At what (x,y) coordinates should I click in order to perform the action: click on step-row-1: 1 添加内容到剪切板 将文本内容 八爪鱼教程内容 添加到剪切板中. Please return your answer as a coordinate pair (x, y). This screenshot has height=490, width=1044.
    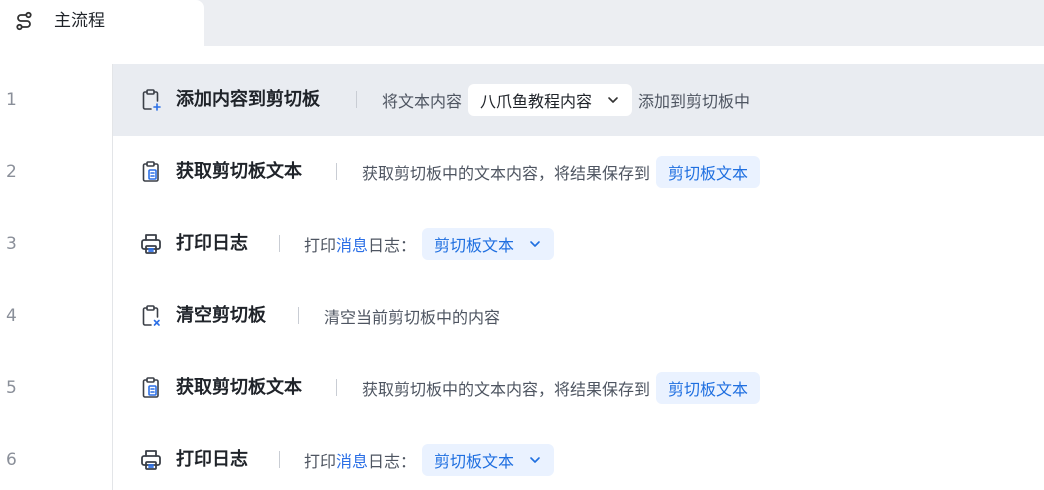
    Looking at the image, I should click on (522, 100).